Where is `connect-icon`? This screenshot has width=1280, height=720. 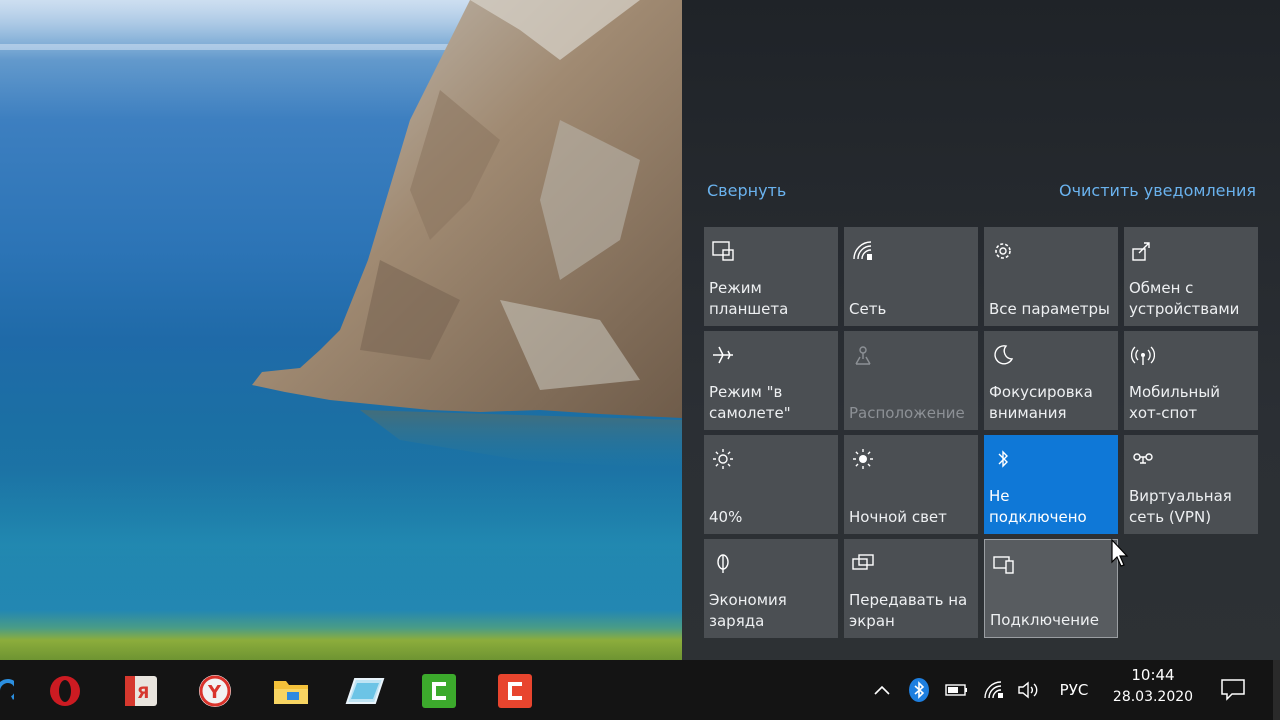
connect-icon is located at coordinates (1003, 565).